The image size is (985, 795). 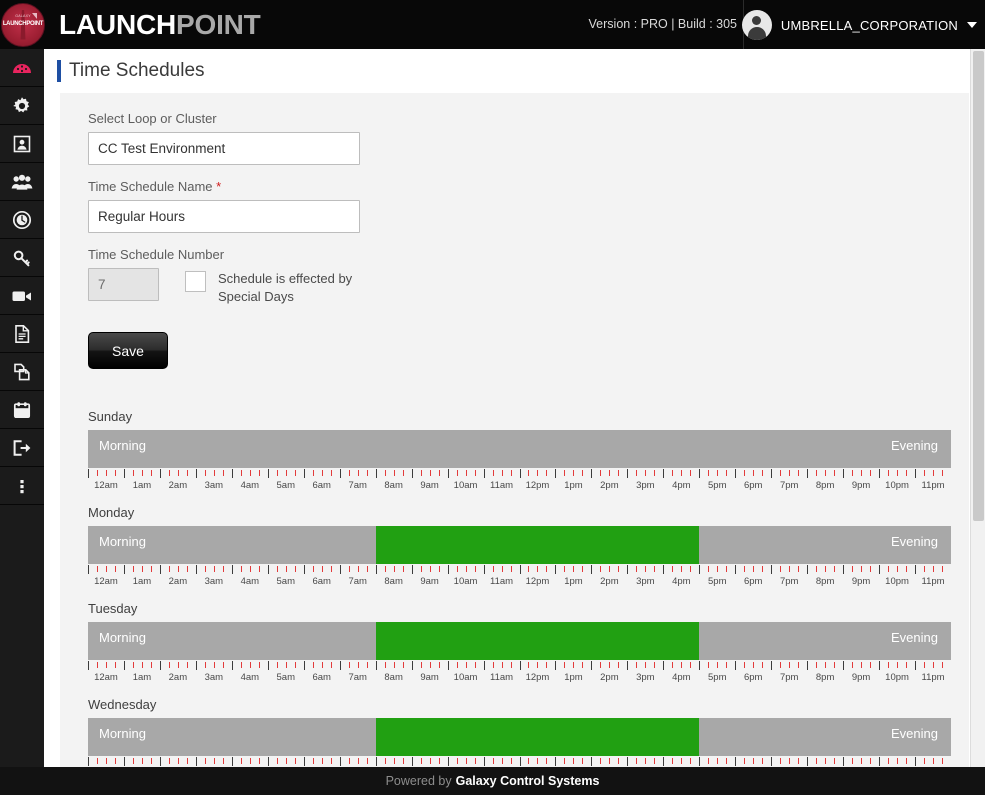 I want to click on hour-tick-label: 2pm, so click(x=609, y=677).